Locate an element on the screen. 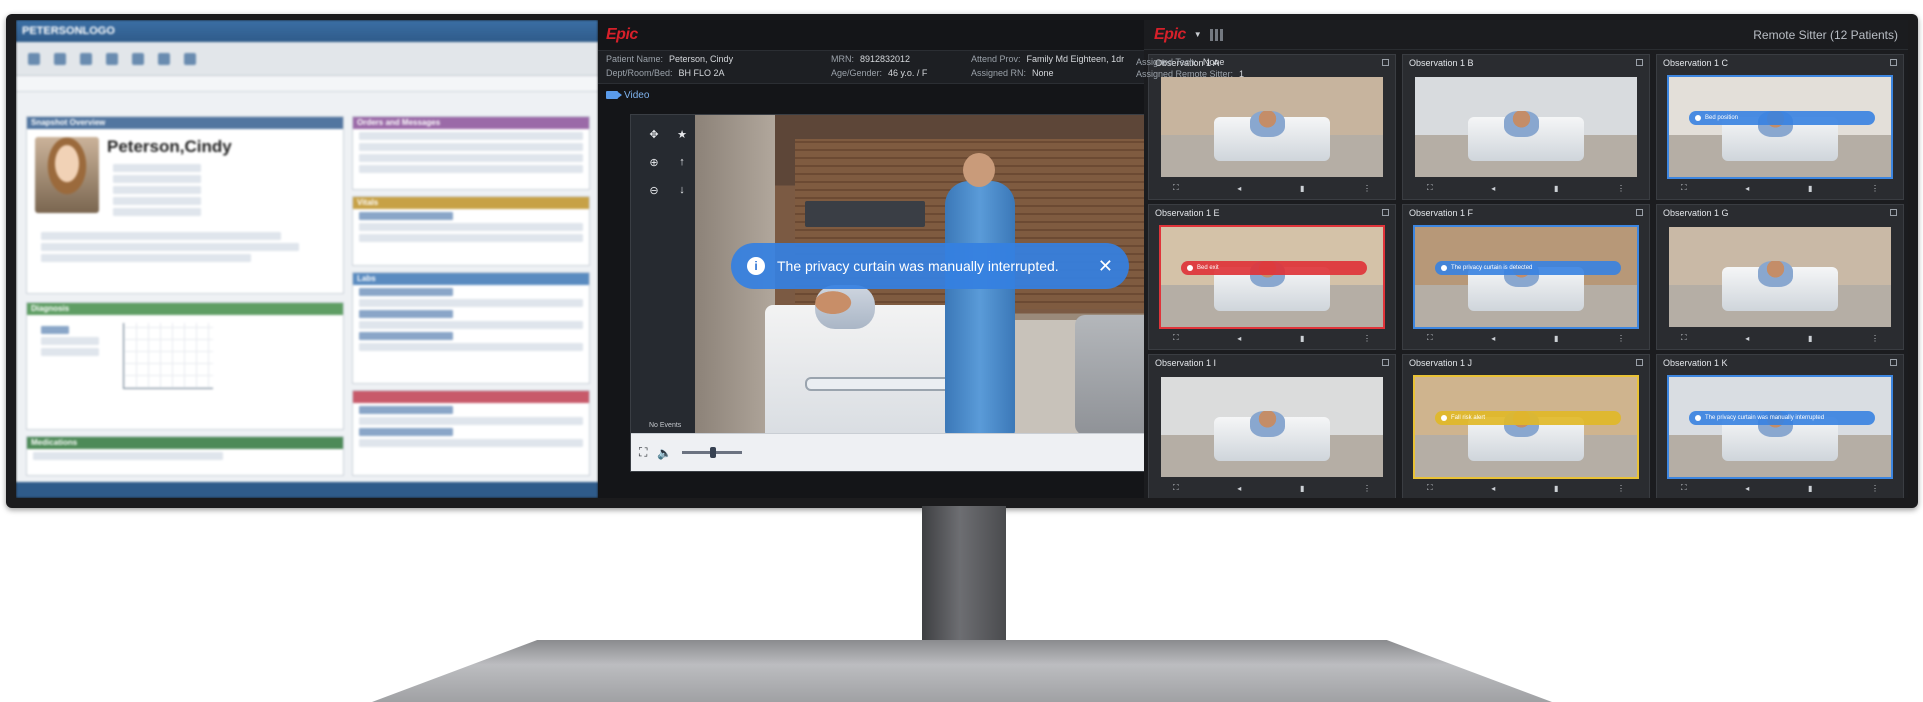 Image resolution: width=1923 pixels, height=702 pixels. observation-tile: Observation 1 J Fall risk alert ⛶ ◂ ▮ ⋮ is located at coordinates (1526, 426).